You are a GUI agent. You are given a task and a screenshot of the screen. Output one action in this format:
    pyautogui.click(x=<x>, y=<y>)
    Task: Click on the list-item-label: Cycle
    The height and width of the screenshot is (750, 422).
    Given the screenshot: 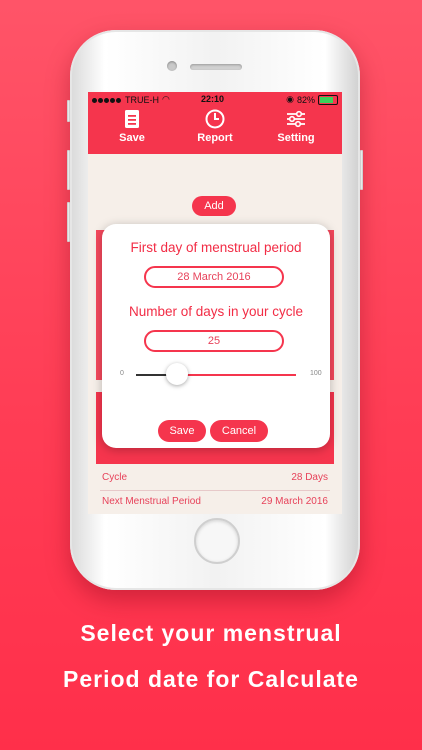 What is the action you would take?
    pyautogui.click(x=115, y=477)
    